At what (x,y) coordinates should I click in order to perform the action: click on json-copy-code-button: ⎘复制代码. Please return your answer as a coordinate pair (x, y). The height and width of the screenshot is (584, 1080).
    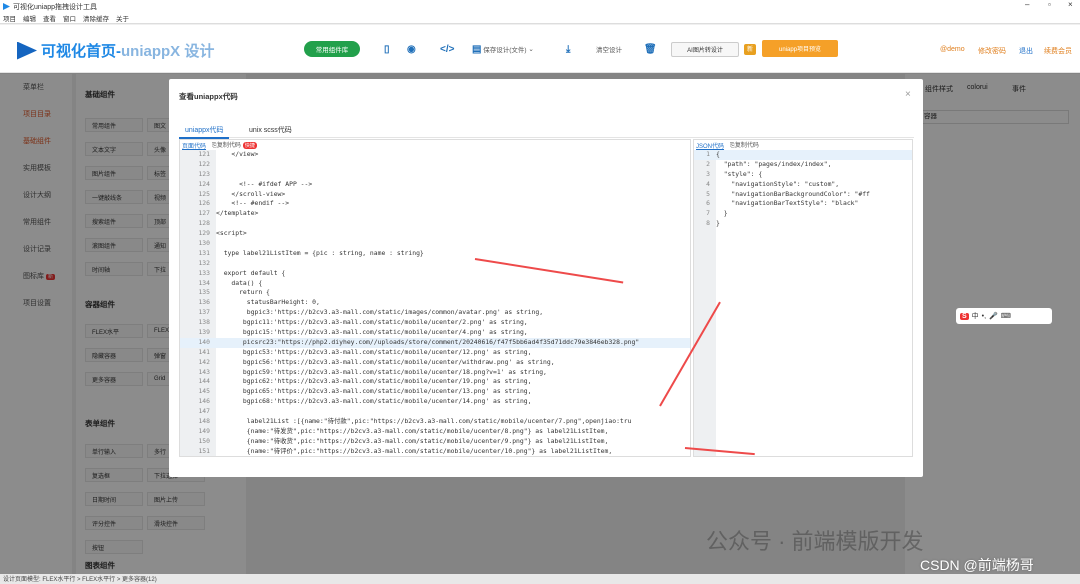
    Looking at the image, I should click on (744, 145).